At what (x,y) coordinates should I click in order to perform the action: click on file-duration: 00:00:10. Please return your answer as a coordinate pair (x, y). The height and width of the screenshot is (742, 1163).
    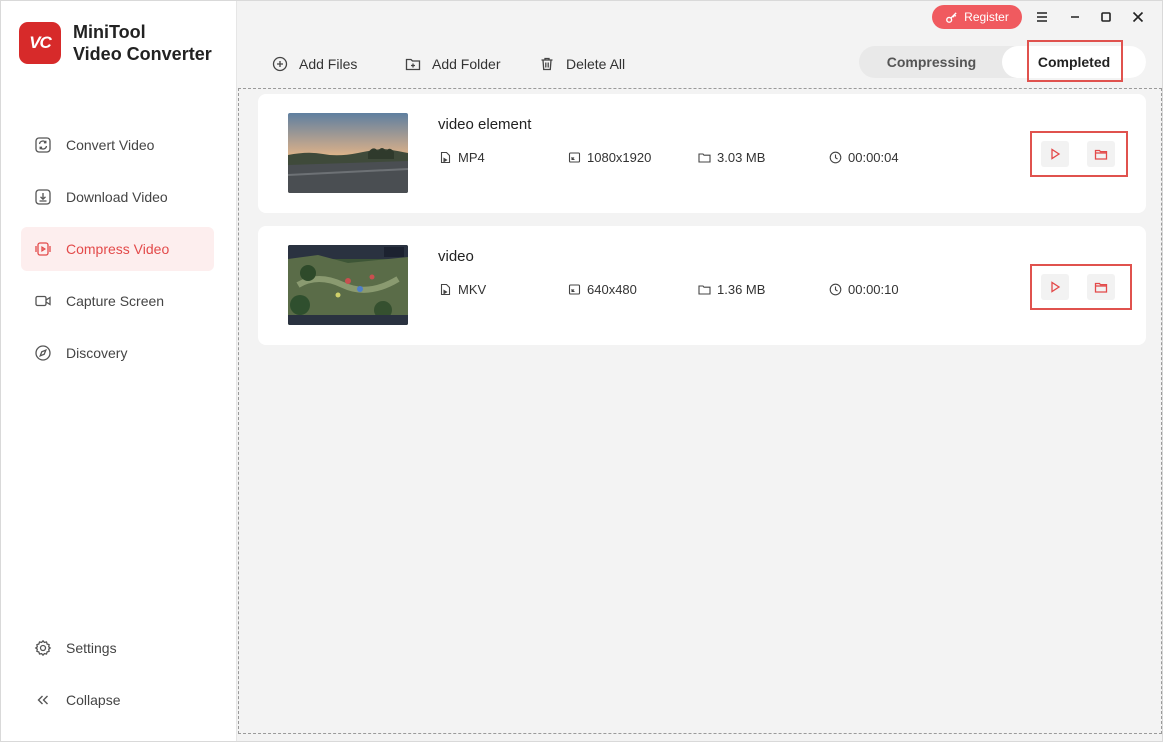
    Looking at the image, I should click on (864, 289).